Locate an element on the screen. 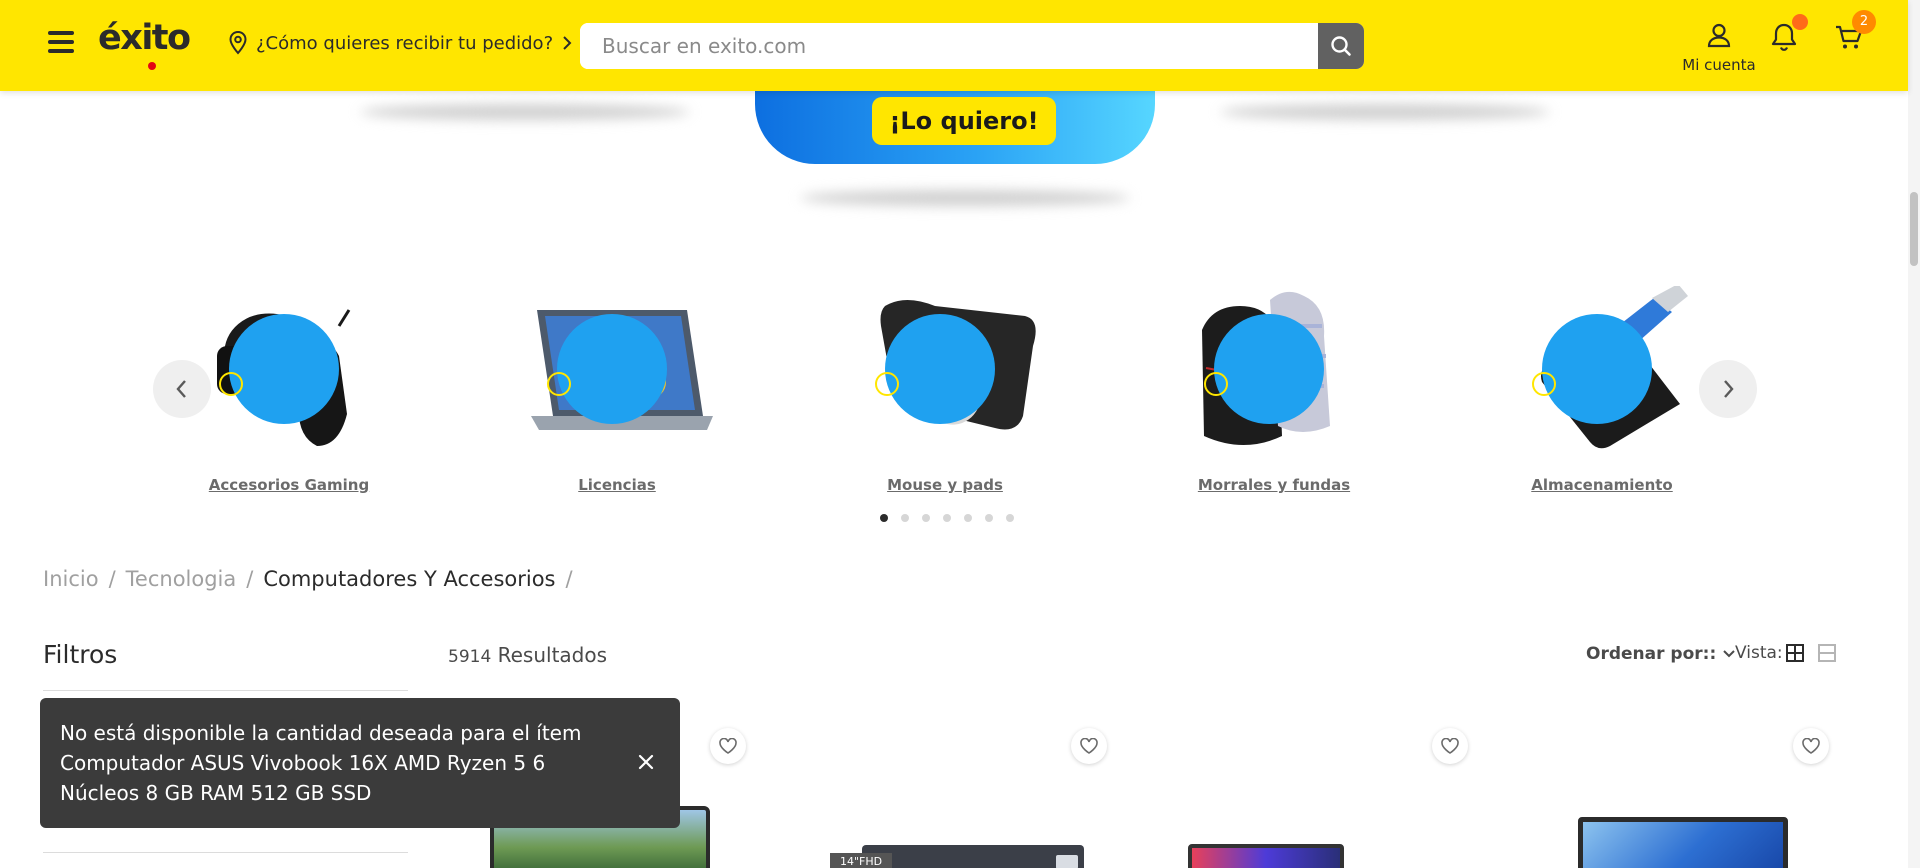  product-tag: 14"FHD is located at coordinates (861, 860).